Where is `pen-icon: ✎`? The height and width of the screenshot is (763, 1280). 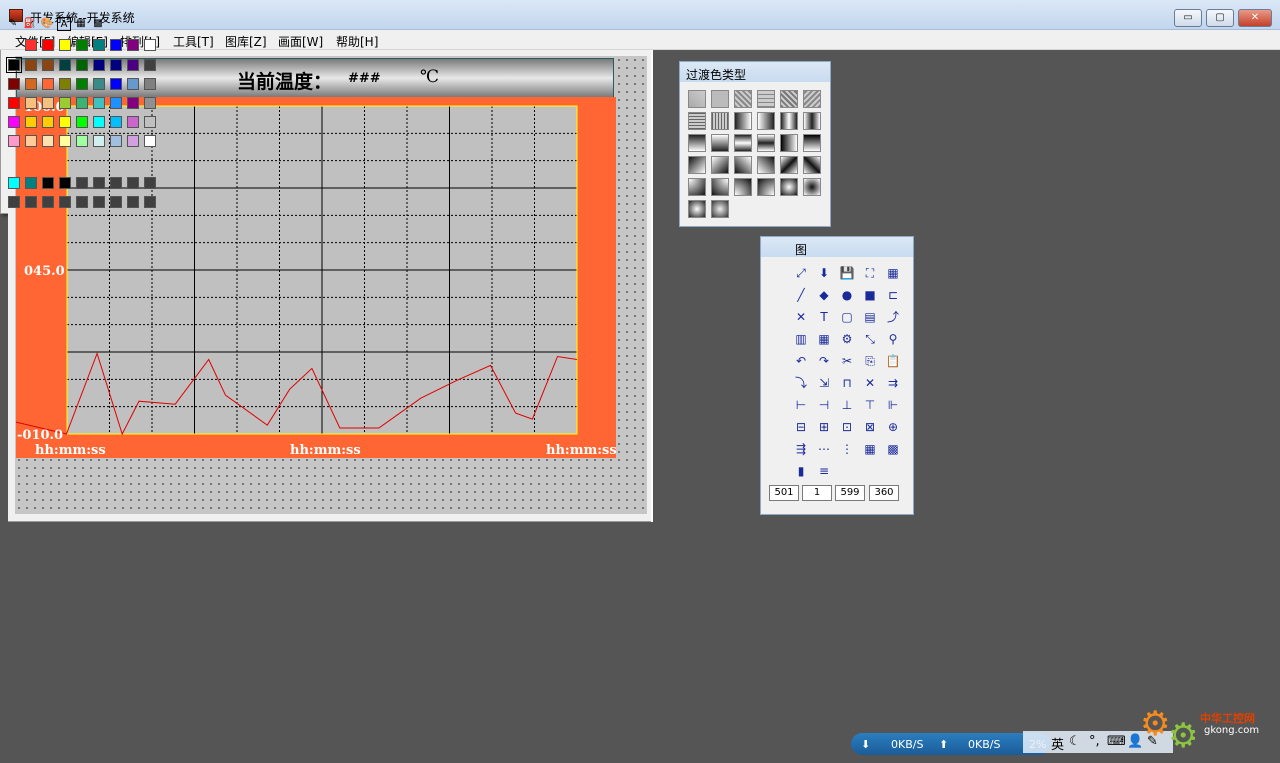 pen-icon: ✎ is located at coordinates (13, 24).